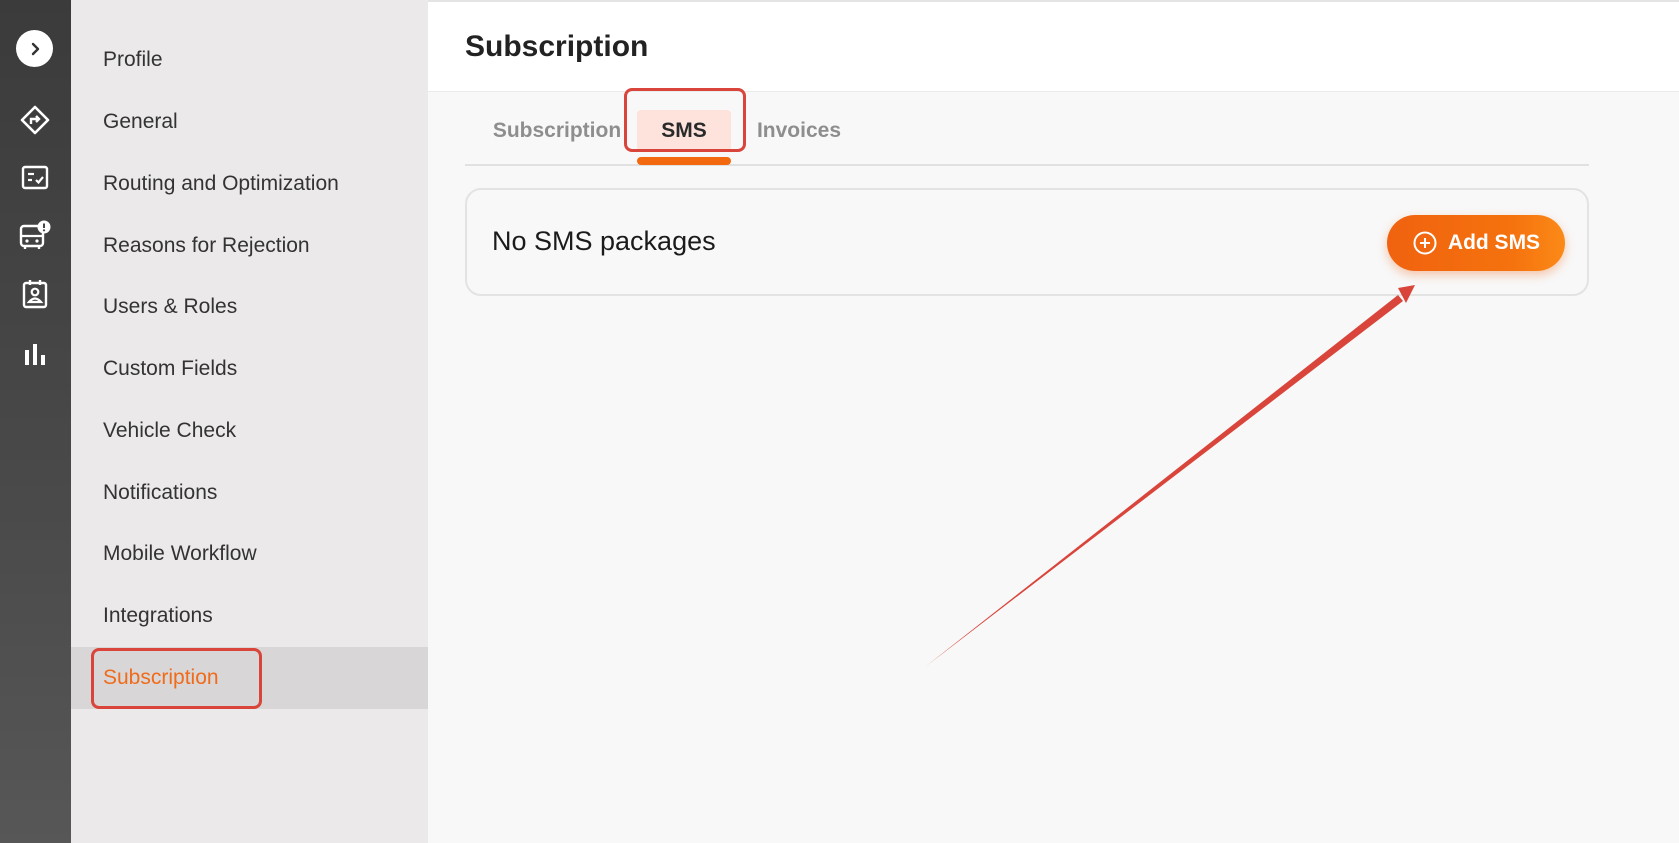 Image resolution: width=1679 pixels, height=843 pixels. What do you see at coordinates (1027, 138) in the screenshot?
I see `tab-bar: Subscription SMS Invoices` at bounding box center [1027, 138].